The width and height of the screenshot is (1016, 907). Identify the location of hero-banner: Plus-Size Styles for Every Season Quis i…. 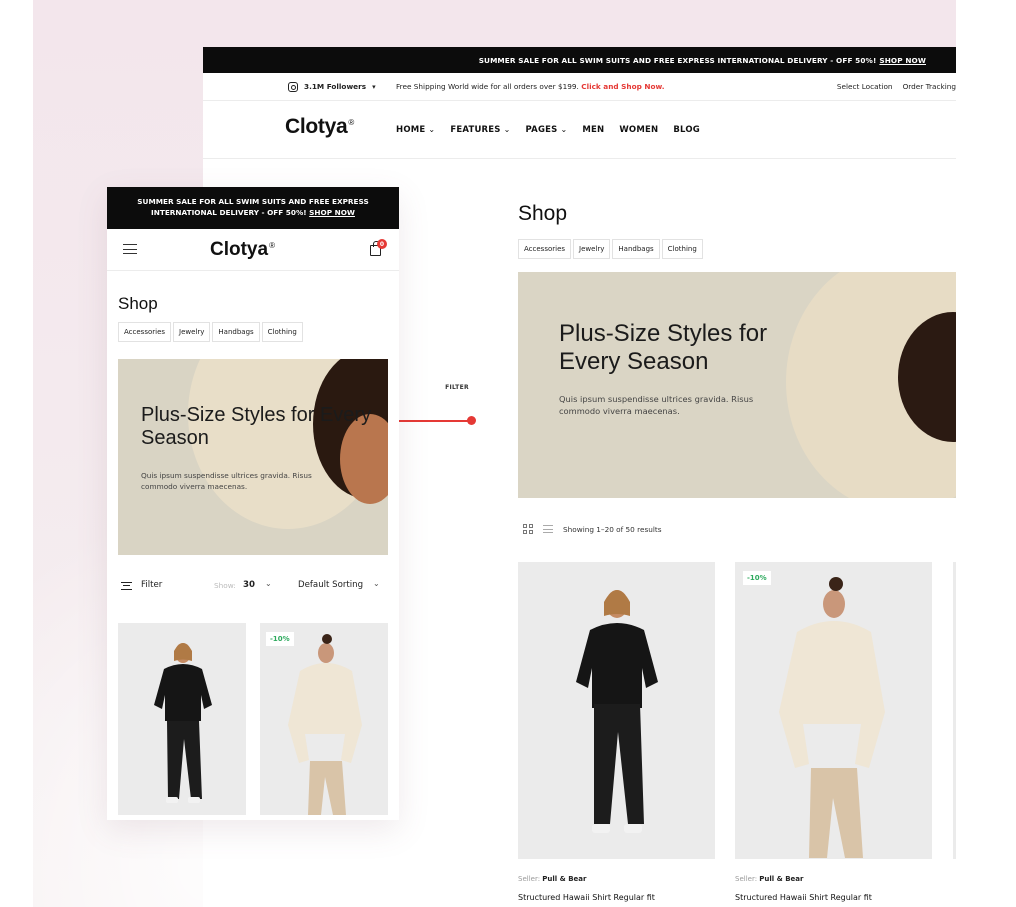
(737, 385).